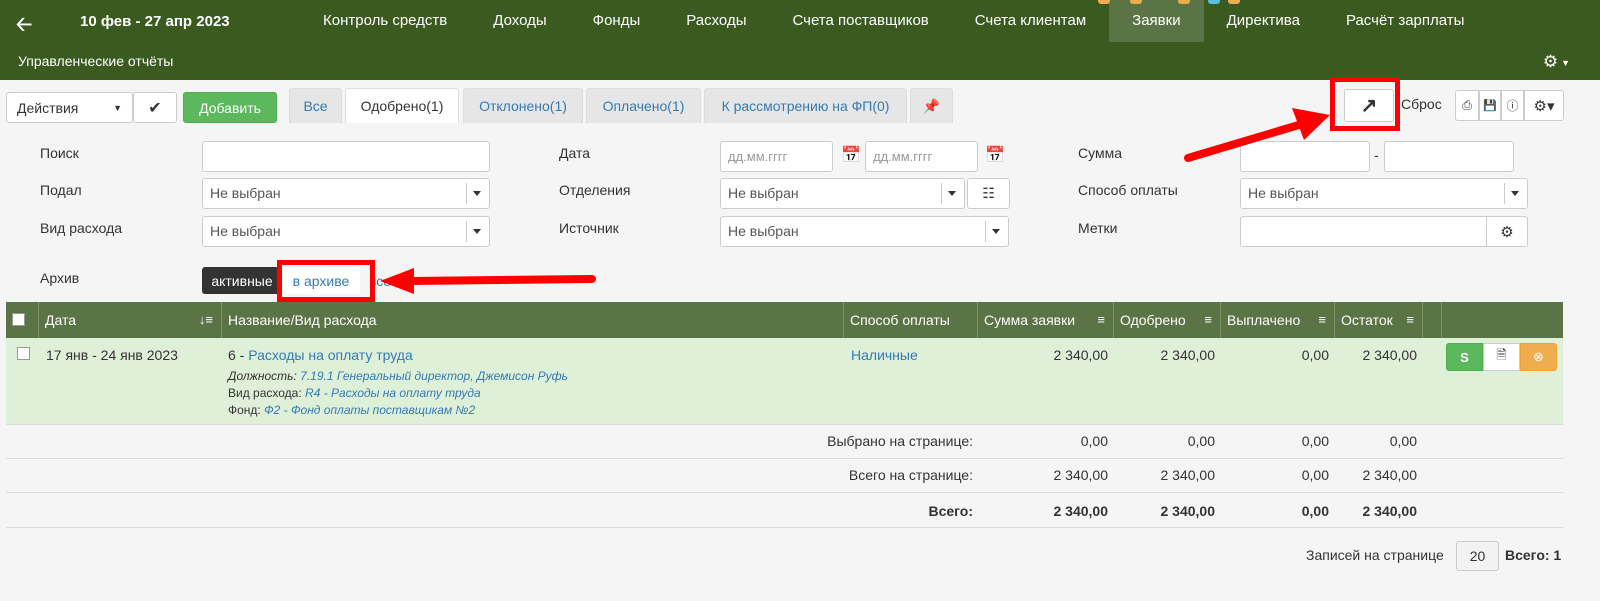 The width and height of the screenshot is (1600, 601). What do you see at coordinates (921, 156) in the screenshot?
I see `date-to-input: дд.мм.гггг` at bounding box center [921, 156].